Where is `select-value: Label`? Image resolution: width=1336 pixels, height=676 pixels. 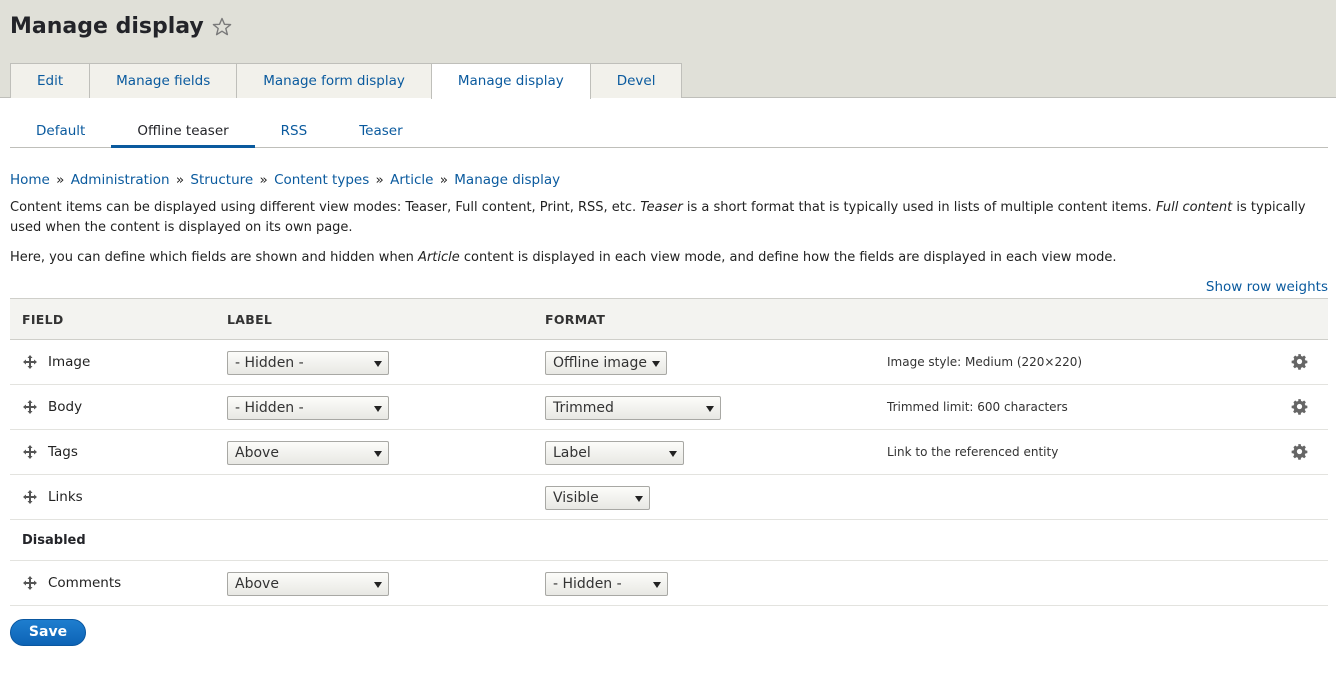 select-value: Label is located at coordinates (572, 453).